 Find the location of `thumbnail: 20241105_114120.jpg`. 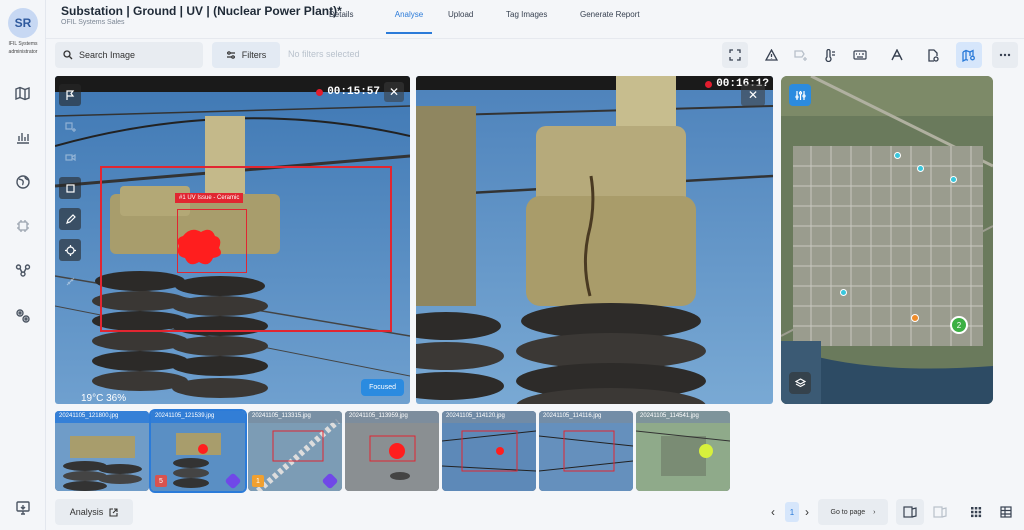

thumbnail: 20241105_114120.jpg is located at coordinates (489, 451).